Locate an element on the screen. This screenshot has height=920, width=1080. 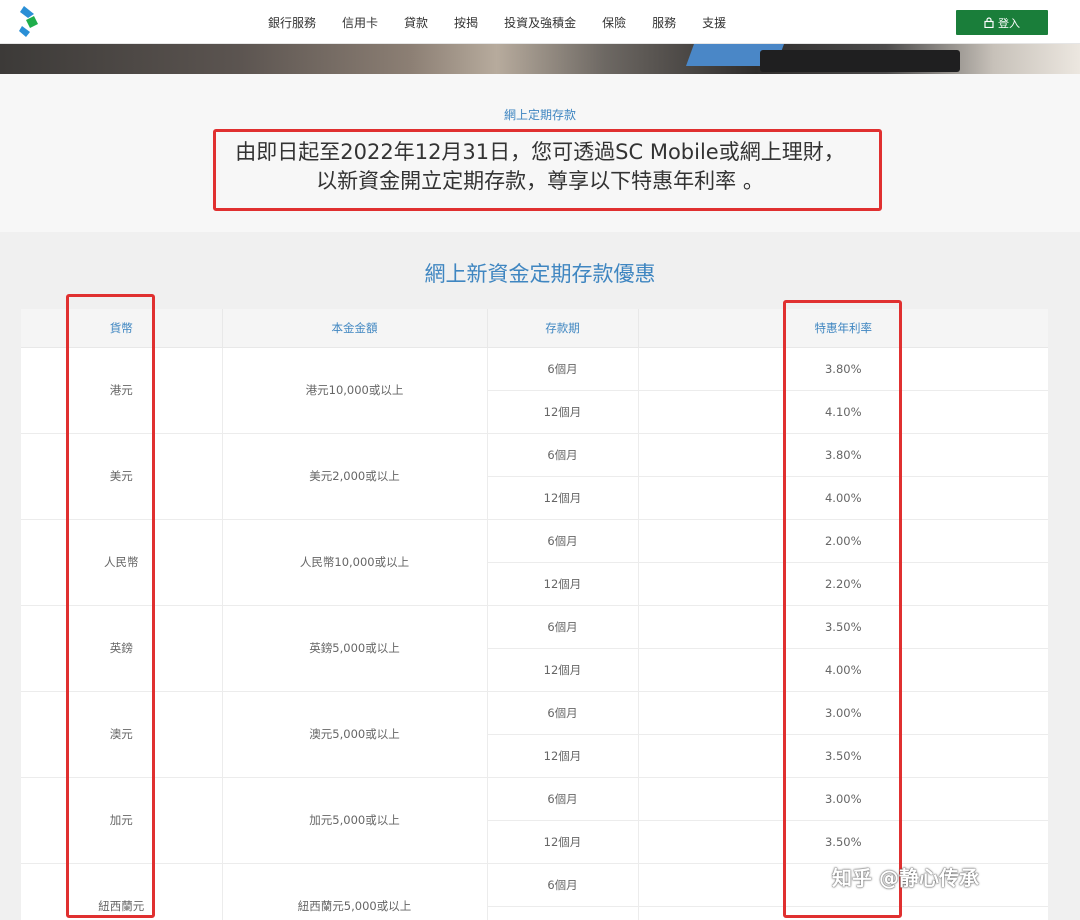
principal-cell: 澳元5,000或以上 is located at coordinates (355, 734).